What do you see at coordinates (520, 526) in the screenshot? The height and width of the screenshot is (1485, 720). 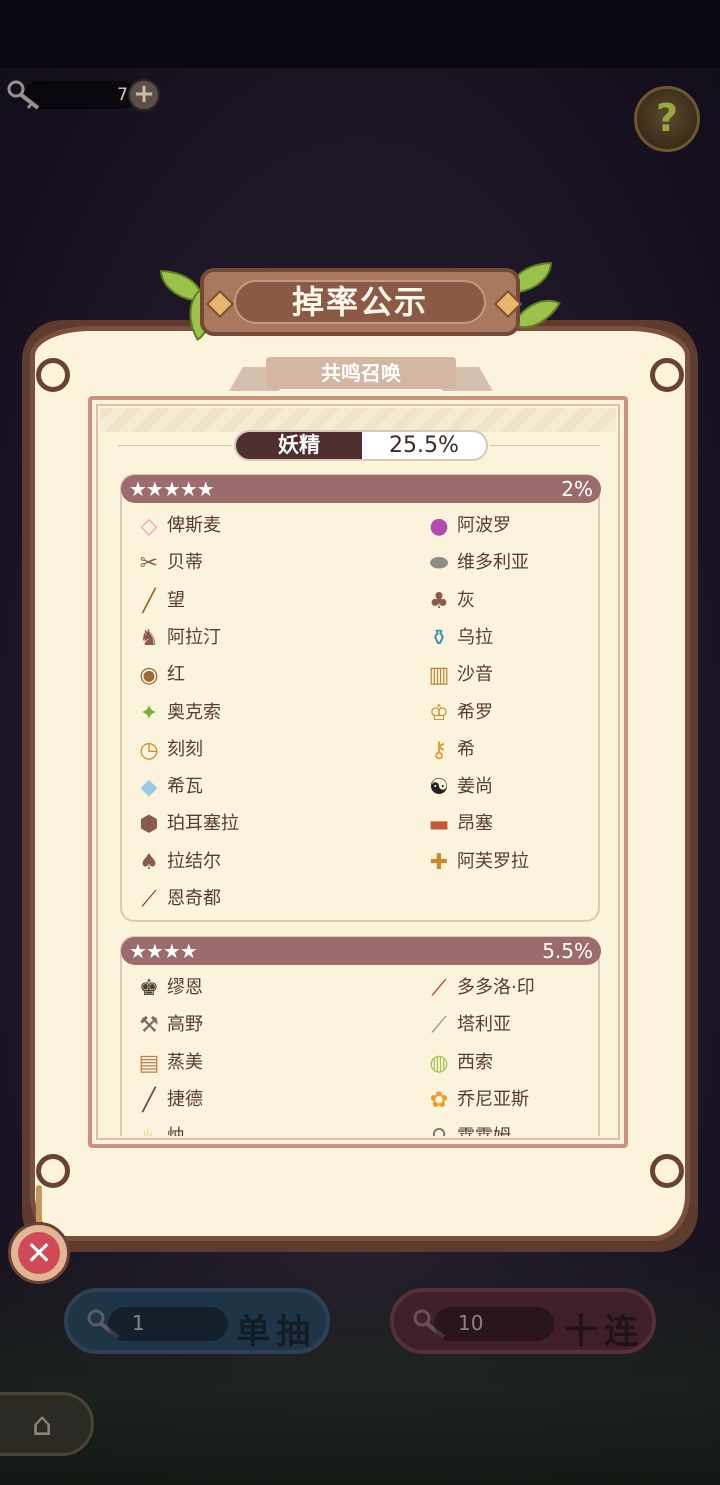 I see `list-item: ● 阿波罗` at bounding box center [520, 526].